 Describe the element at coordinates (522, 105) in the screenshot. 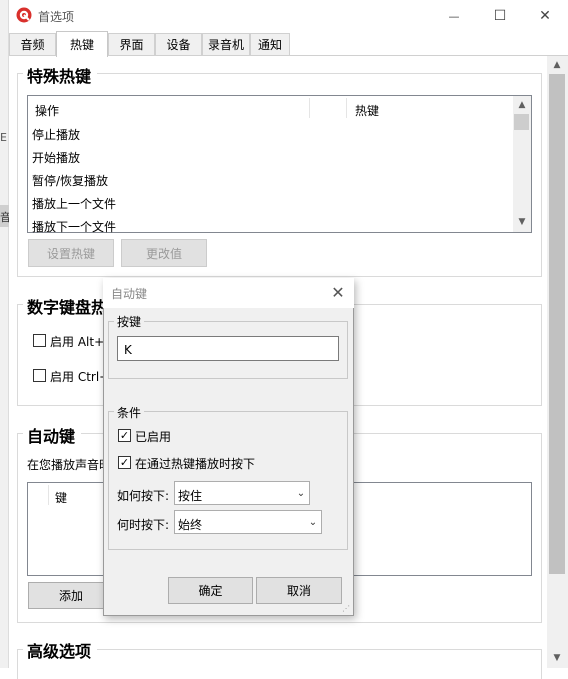

I see `scroll-up-icon: ▲` at that location.